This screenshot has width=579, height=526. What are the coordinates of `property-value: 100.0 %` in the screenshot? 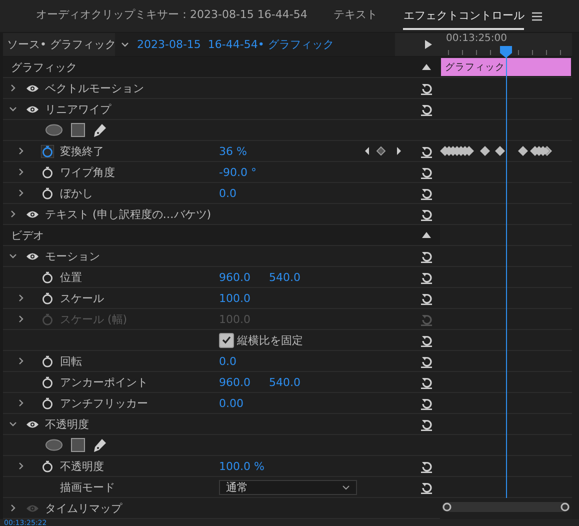 It's located at (244, 466).